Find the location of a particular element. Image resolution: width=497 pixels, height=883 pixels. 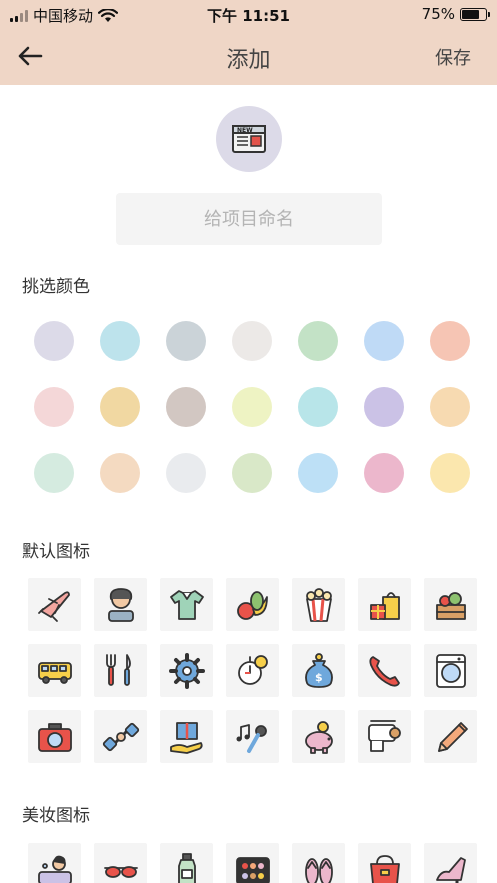

stopwatch-coin-icon is located at coordinates (252, 669).